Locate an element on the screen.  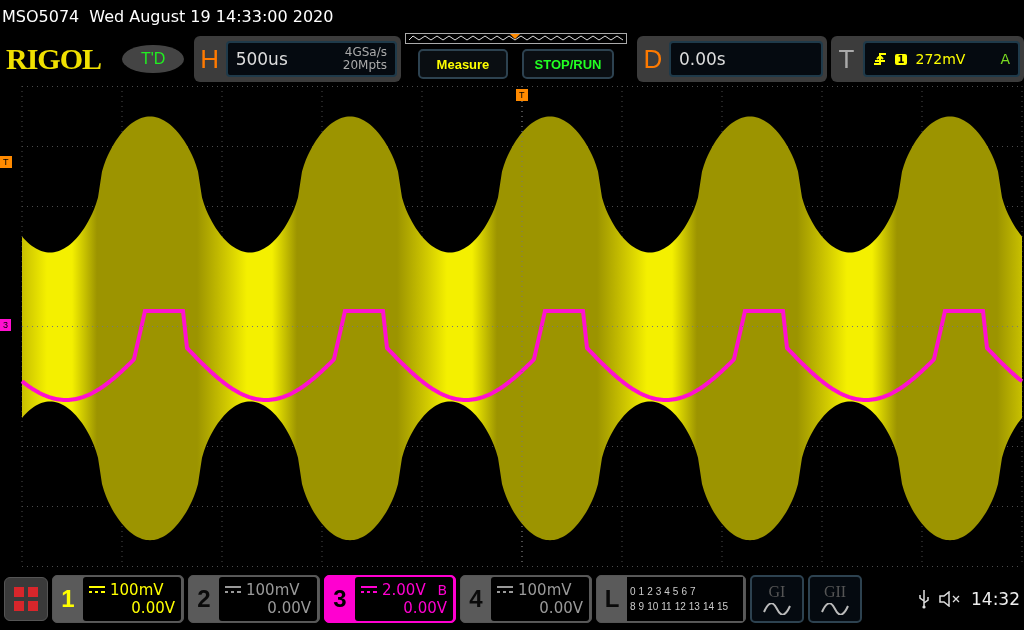
trigger-source: 1 is located at coordinates (901, 59).